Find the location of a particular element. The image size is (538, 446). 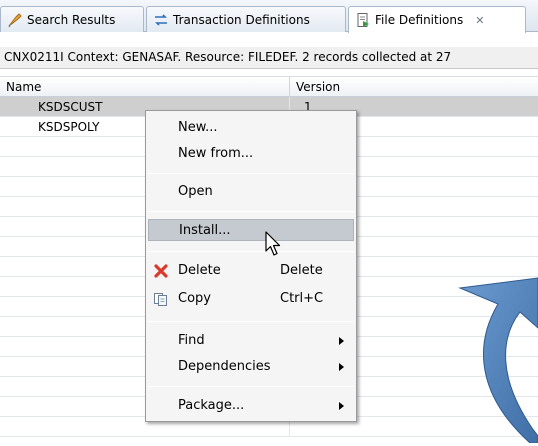

curved-arrow-icon is located at coordinates (479, 356).